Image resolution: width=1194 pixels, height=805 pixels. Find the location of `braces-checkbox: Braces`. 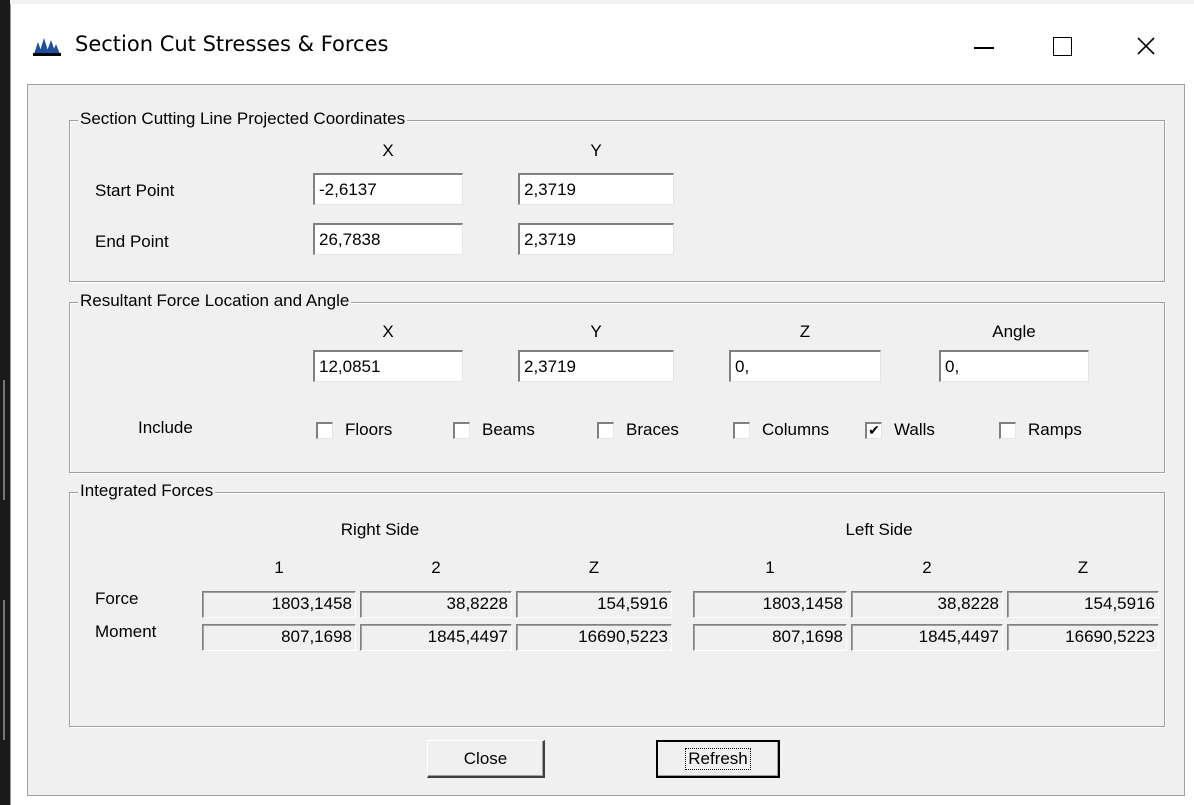

braces-checkbox: Braces is located at coordinates (638, 430).